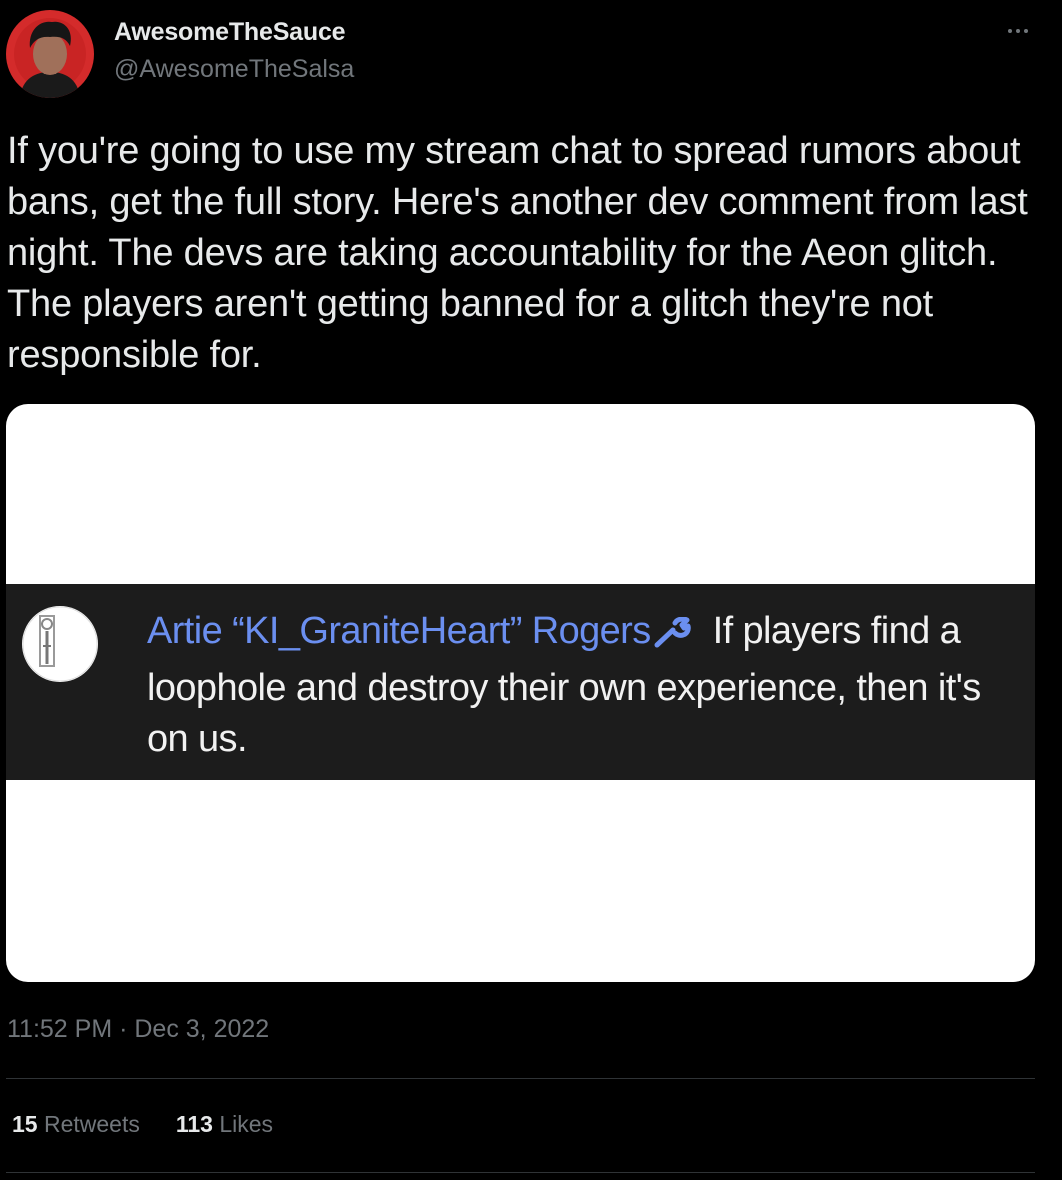 The image size is (1062, 1180). What do you see at coordinates (673, 637) in the screenshot?
I see `wrench-icon` at bounding box center [673, 637].